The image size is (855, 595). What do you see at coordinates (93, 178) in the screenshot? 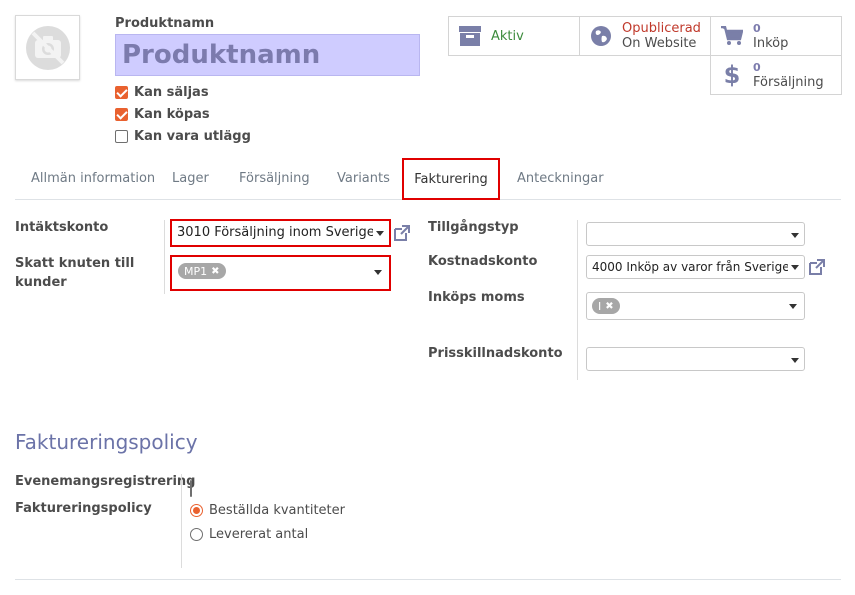
I see `tab-general-info: Allmän information` at bounding box center [93, 178].